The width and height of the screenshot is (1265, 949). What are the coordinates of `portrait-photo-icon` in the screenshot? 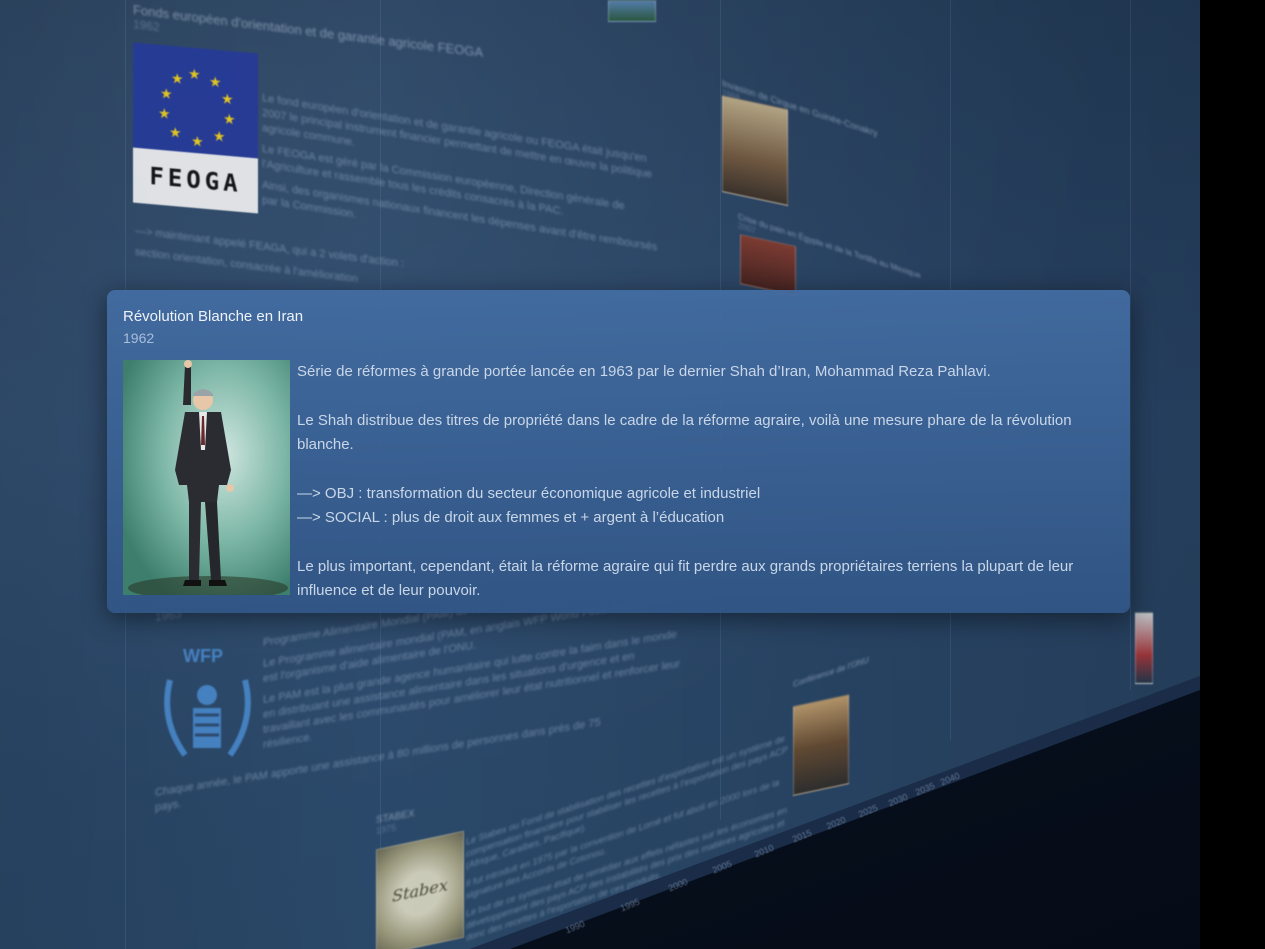 It's located at (206, 477).